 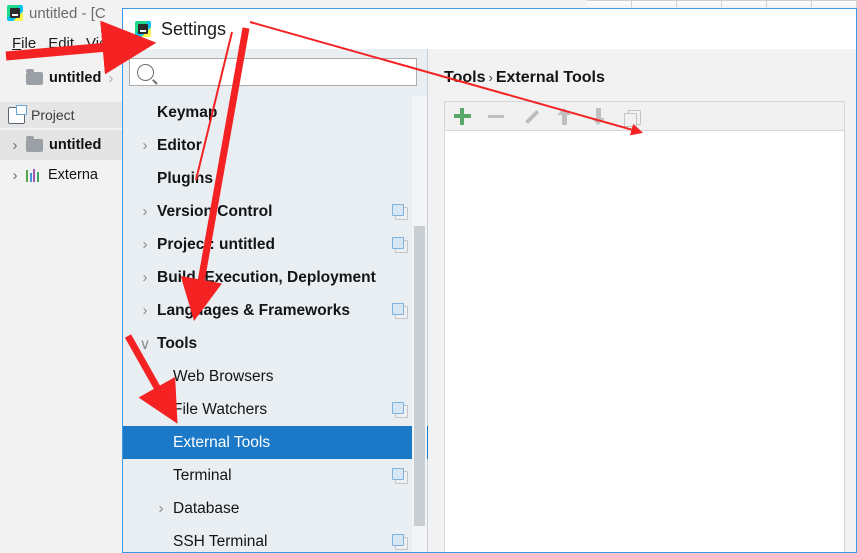 I want to click on tree-item-version-control: › Version Control, so click(x=275, y=211).